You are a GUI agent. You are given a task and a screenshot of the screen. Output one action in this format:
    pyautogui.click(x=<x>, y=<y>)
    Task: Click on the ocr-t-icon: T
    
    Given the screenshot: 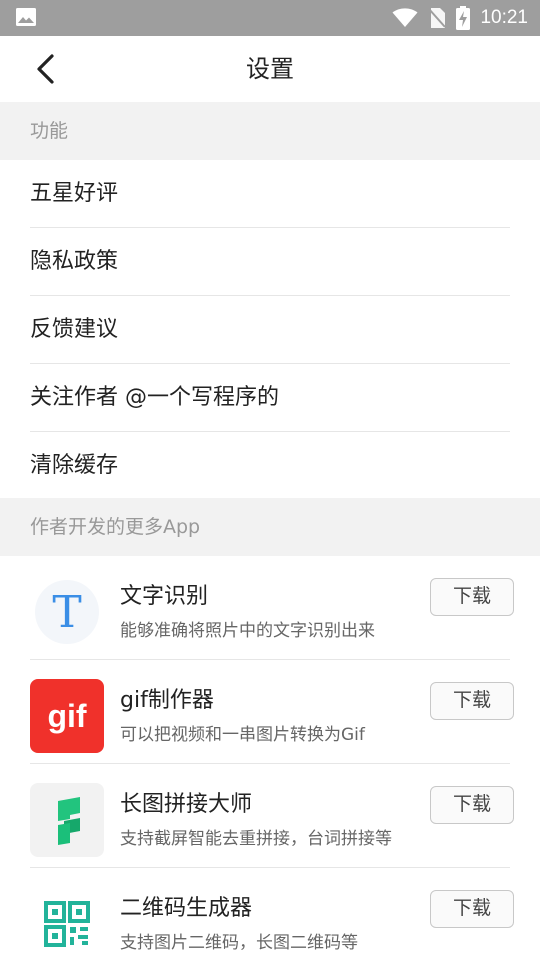 What is the action you would take?
    pyautogui.click(x=67, y=612)
    